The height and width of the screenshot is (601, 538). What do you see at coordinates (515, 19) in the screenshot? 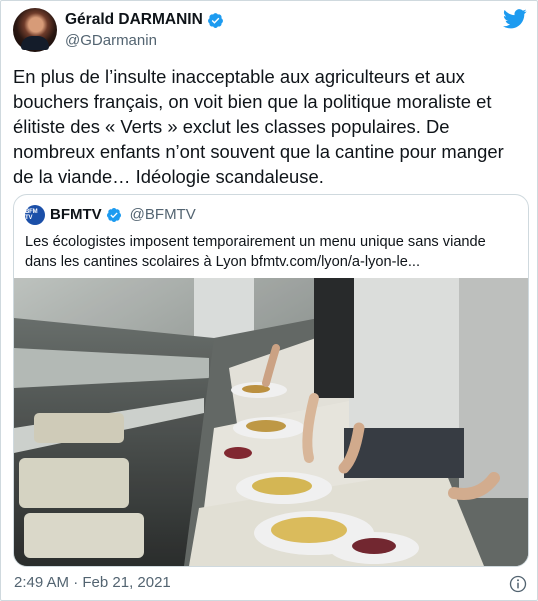
I see `twitter-bird-icon` at bounding box center [515, 19].